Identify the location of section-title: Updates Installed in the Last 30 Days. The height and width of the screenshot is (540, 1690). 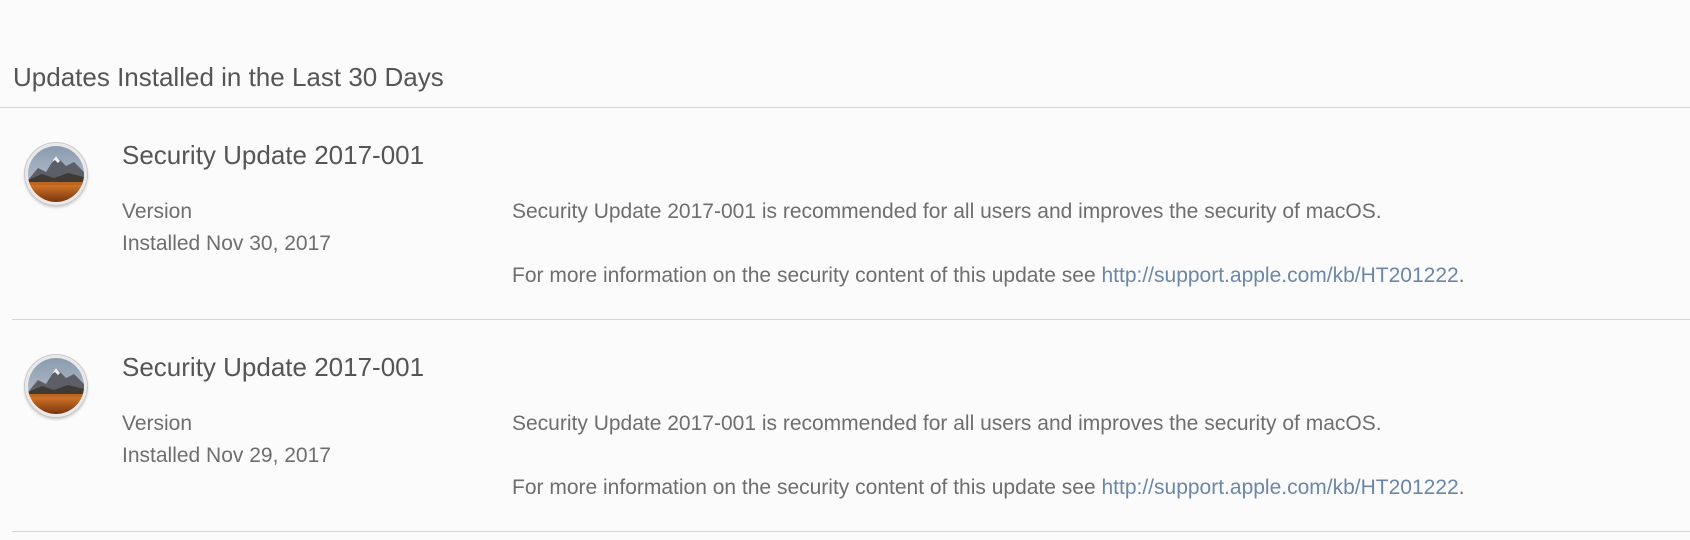
(228, 77).